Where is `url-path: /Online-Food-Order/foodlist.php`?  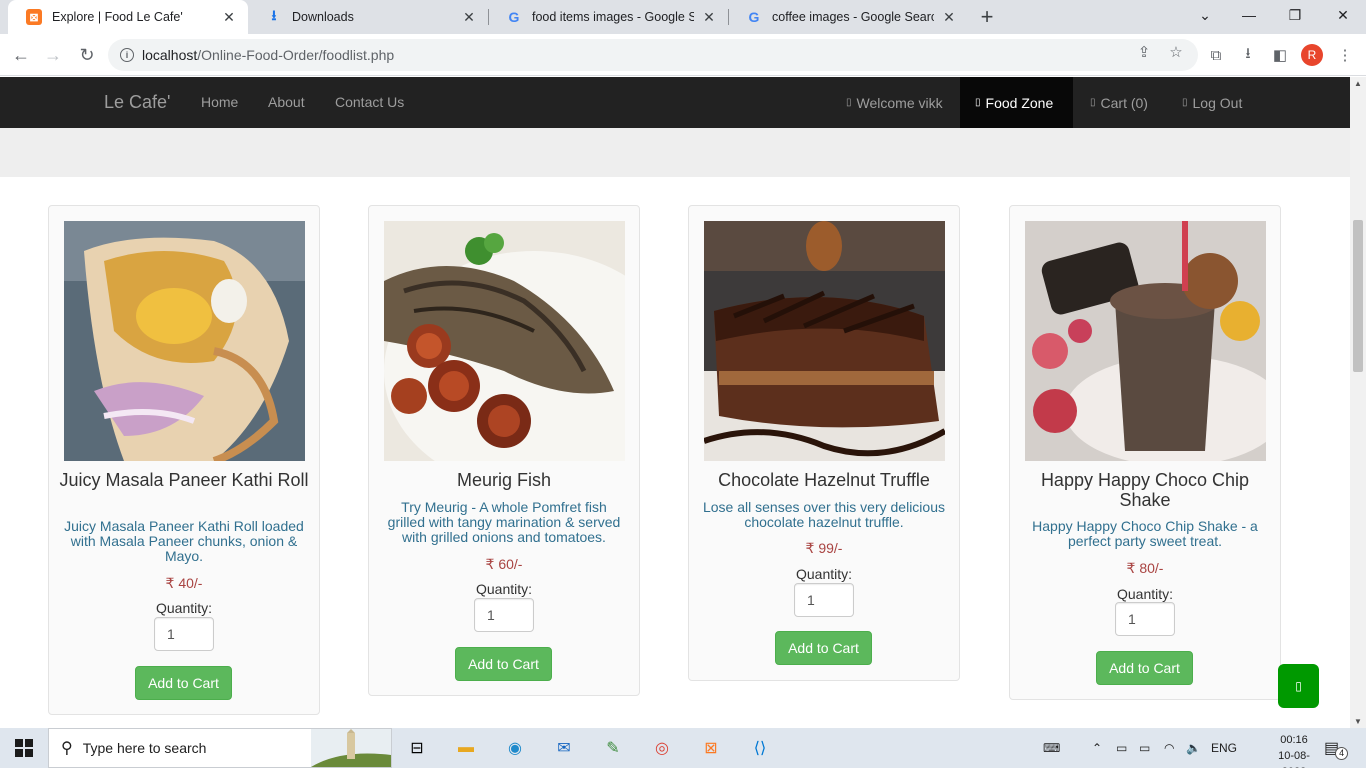 url-path: /Online-Food-Order/foodlist.php is located at coordinates (296, 55).